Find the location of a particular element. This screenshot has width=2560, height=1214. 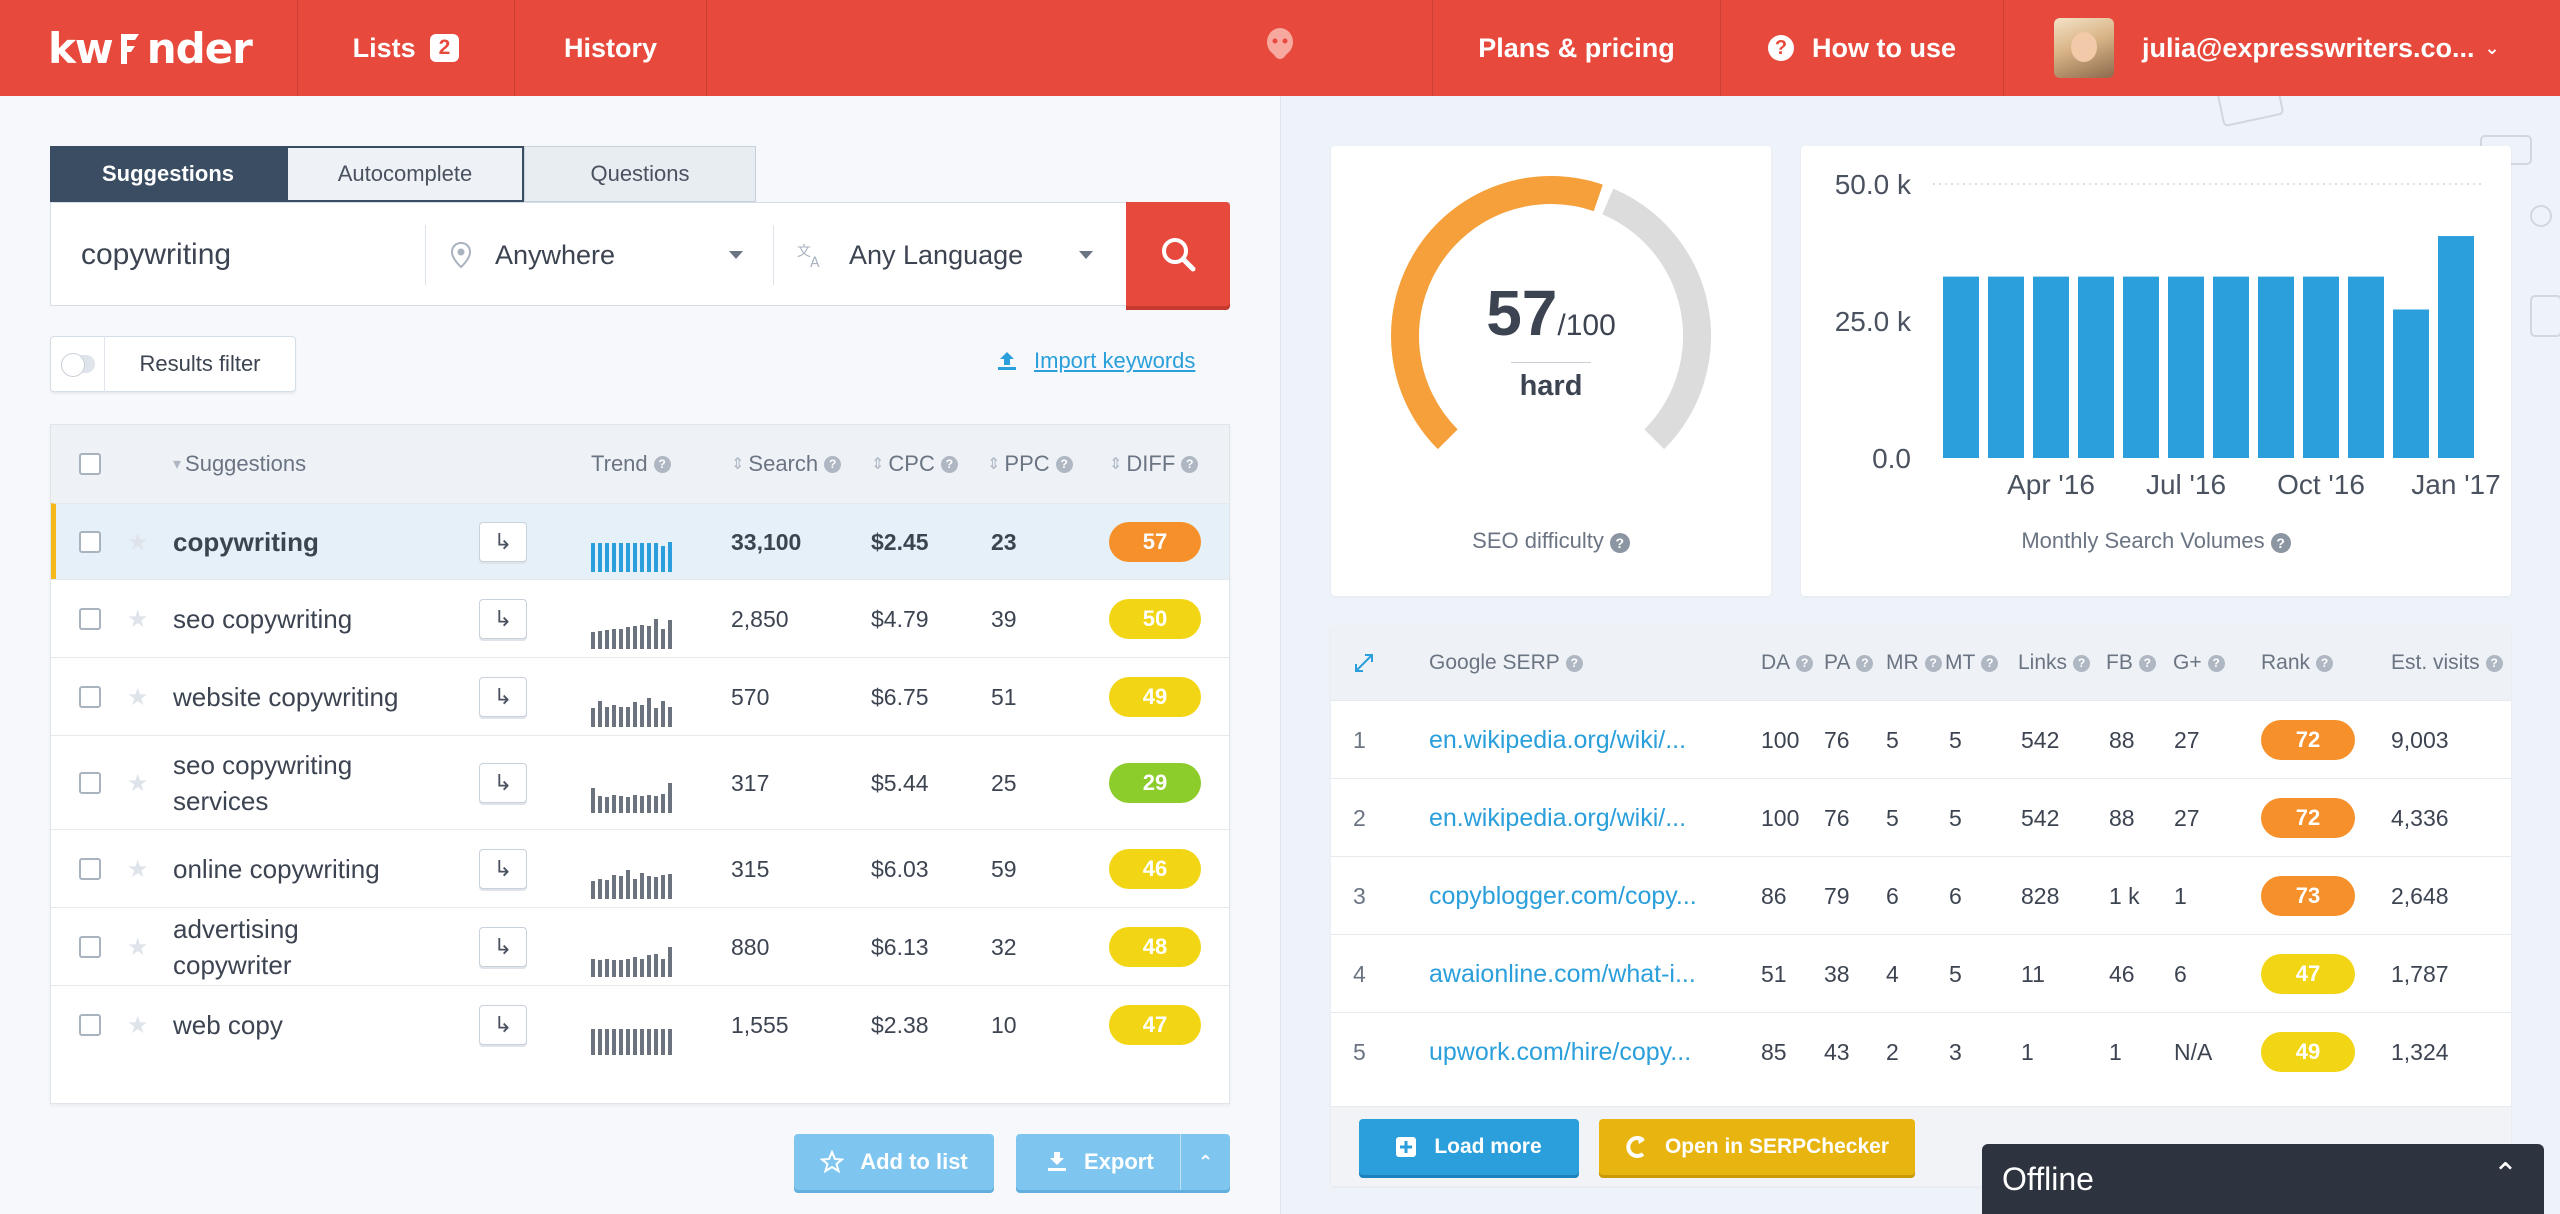

table-row: ★ seo copywriting ↳ 2,850 $4.79 39 50 is located at coordinates (640, 618).